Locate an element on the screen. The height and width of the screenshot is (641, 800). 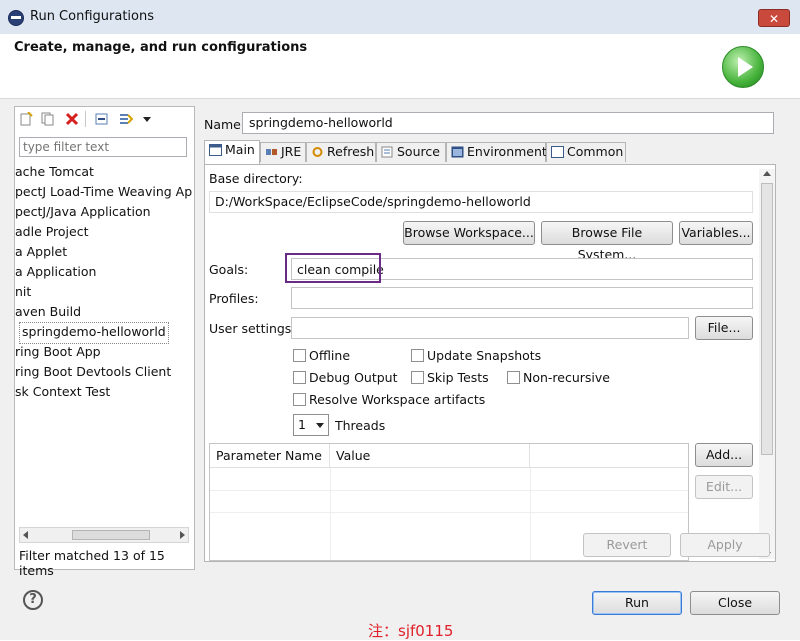
skip-tests-label: Skip Tests is located at coordinates (458, 377).